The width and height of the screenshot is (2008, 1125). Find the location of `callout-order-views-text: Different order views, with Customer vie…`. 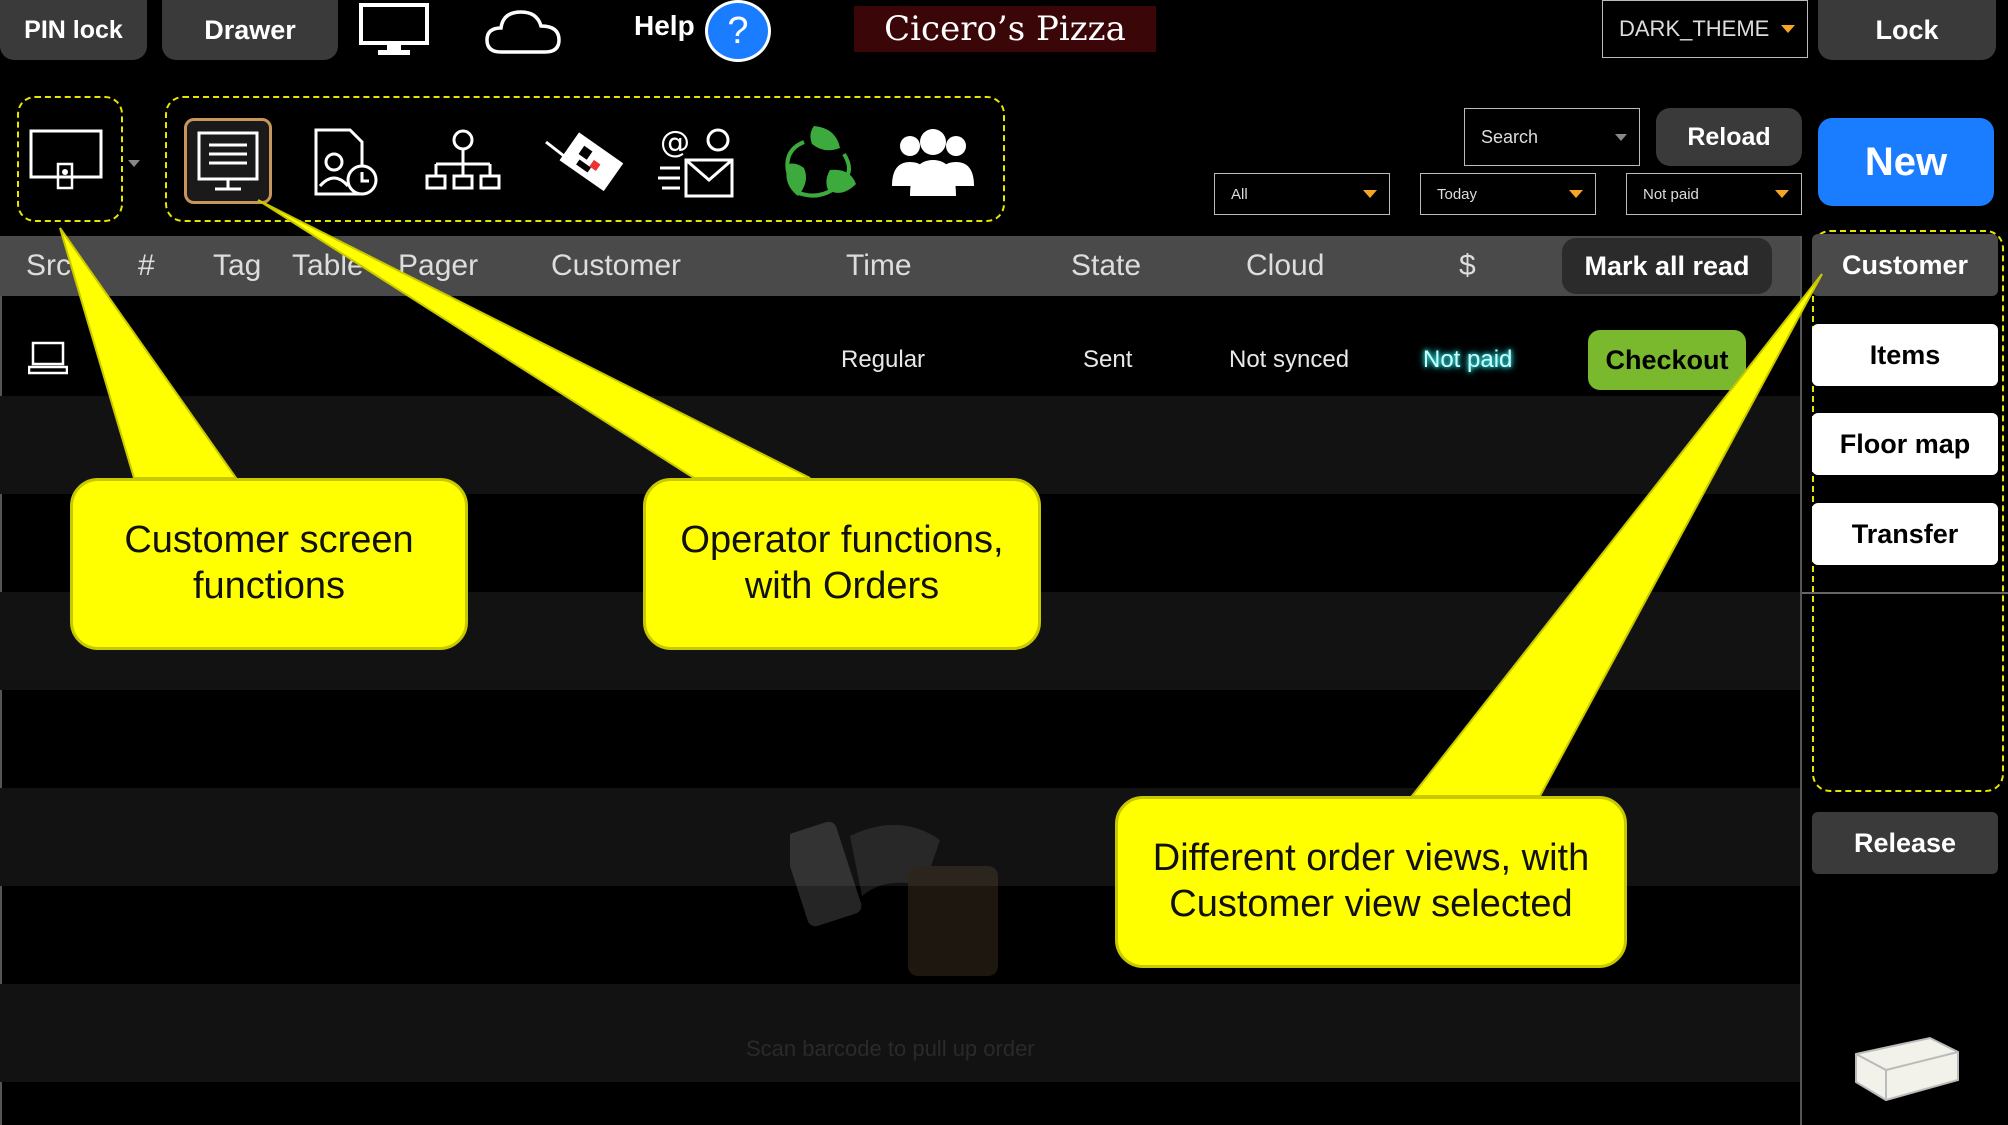

callout-order-views-text: Different order views, with Customer vie… is located at coordinates (1371, 881).